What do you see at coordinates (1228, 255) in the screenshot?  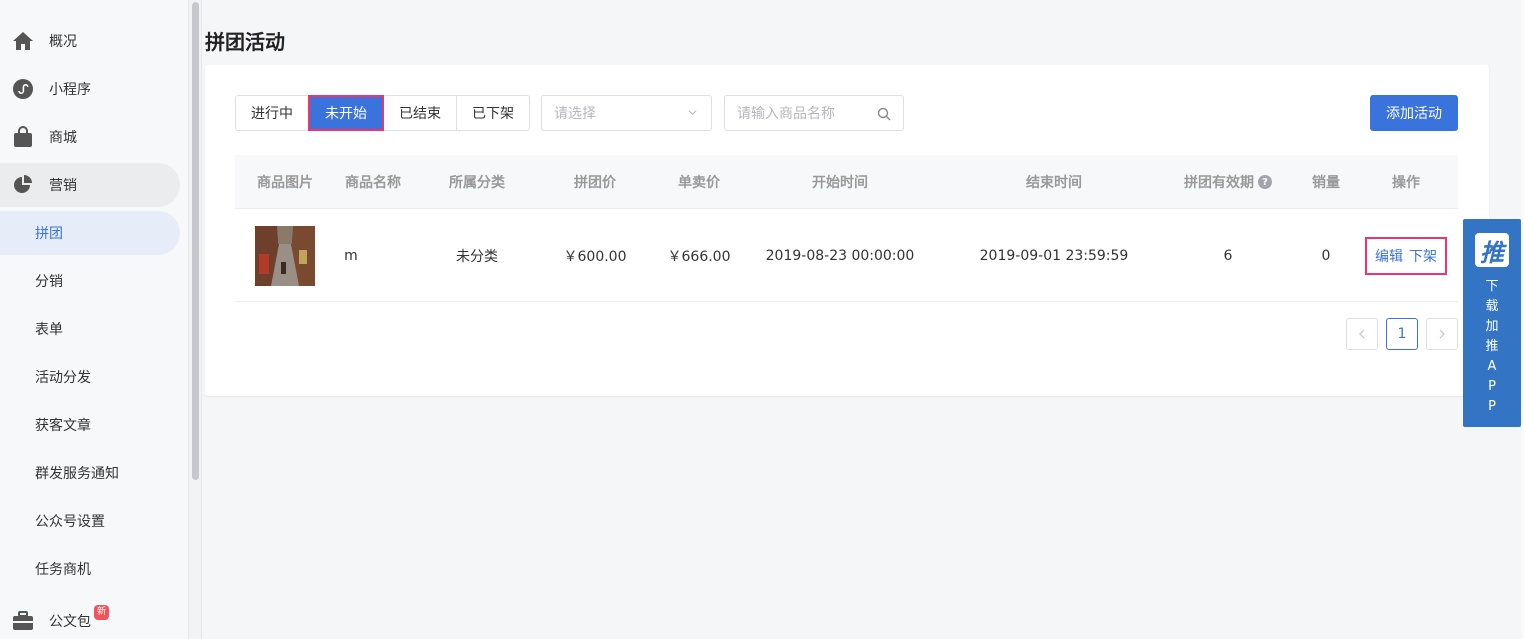 I see `validity: 6` at bounding box center [1228, 255].